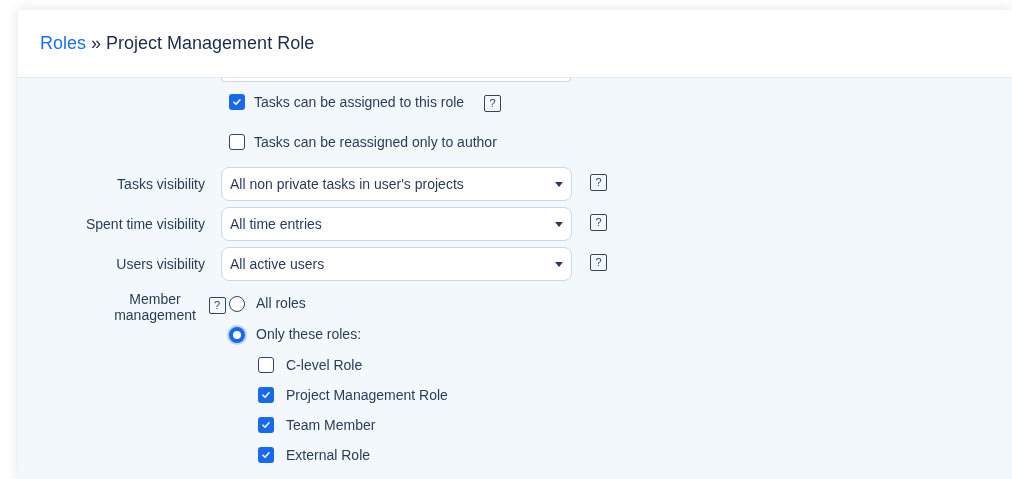 Image resolution: width=1012 pixels, height=479 pixels. I want to click on select-field: All time entries, so click(396, 224).